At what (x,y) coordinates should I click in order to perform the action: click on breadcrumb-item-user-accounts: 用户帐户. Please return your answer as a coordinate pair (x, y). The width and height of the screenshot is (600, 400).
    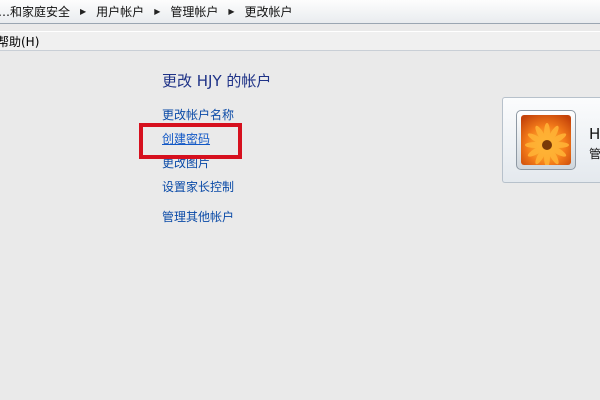
    Looking at the image, I should click on (120, 11).